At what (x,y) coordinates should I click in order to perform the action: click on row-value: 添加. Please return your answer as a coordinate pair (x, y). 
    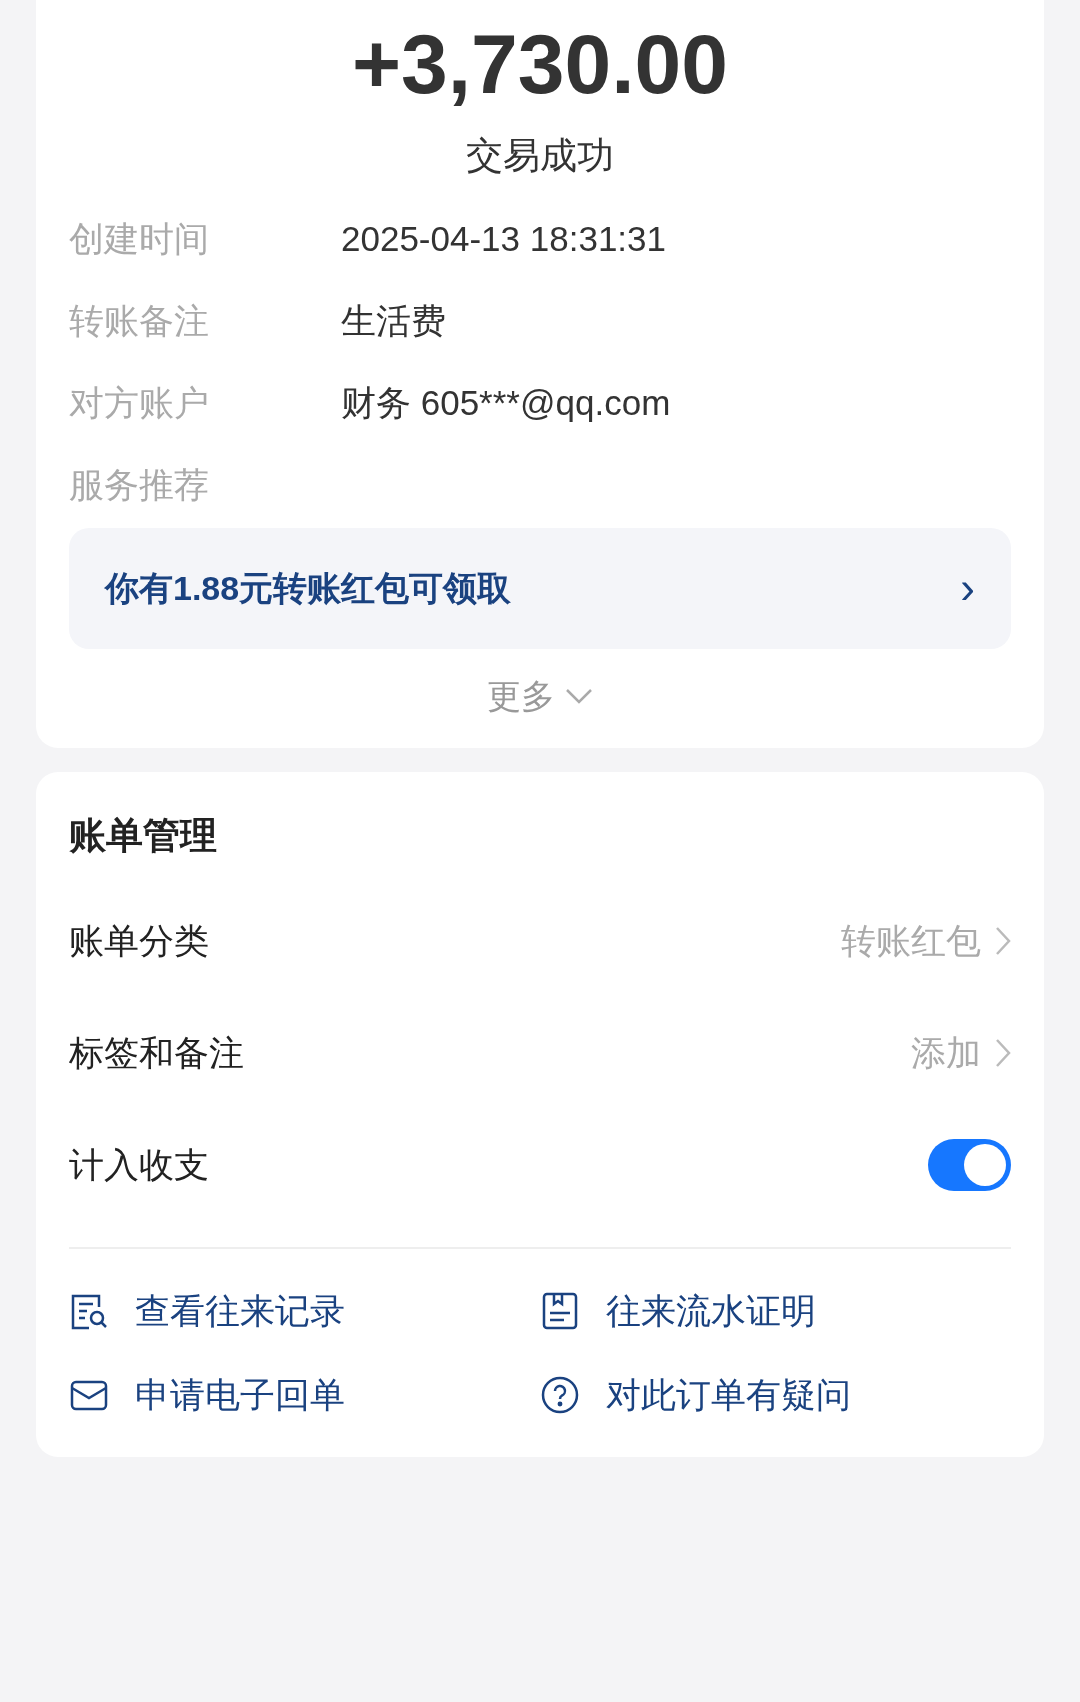
    Looking at the image, I should click on (946, 1052).